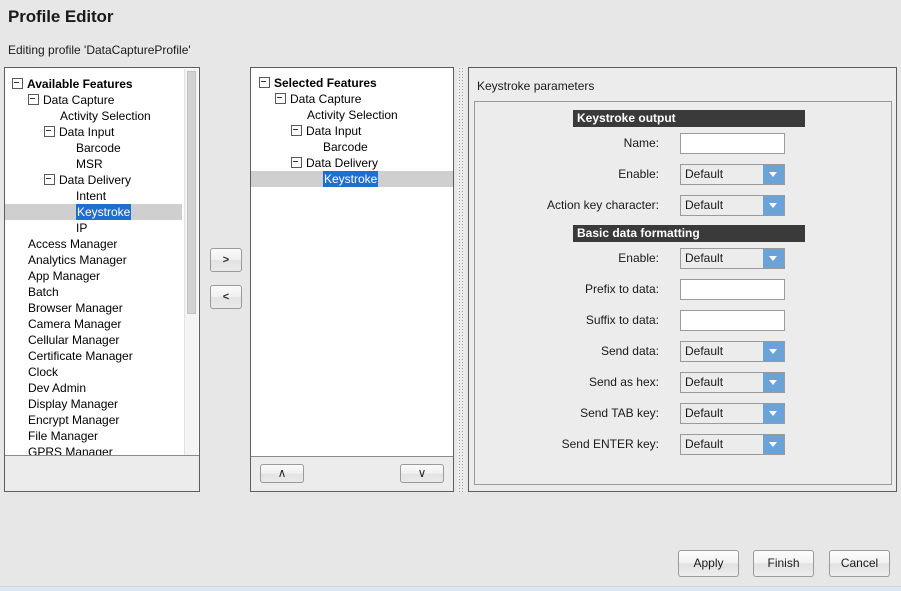 This screenshot has width=901, height=591. What do you see at coordinates (610, 444) in the screenshot?
I see `parameter-label: Send ENTER key:` at bounding box center [610, 444].